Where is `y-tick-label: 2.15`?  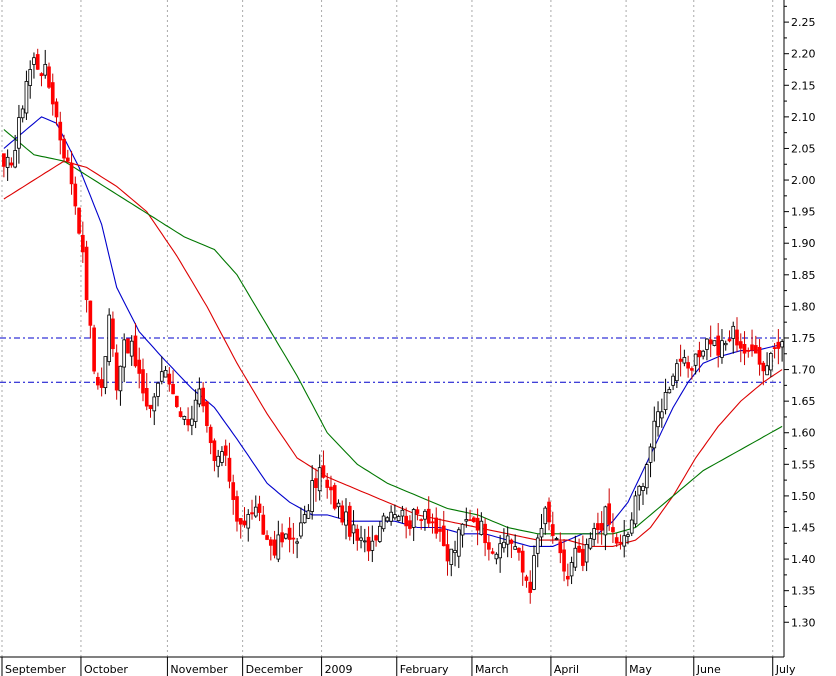 y-tick-label: 2.15 is located at coordinates (803, 85).